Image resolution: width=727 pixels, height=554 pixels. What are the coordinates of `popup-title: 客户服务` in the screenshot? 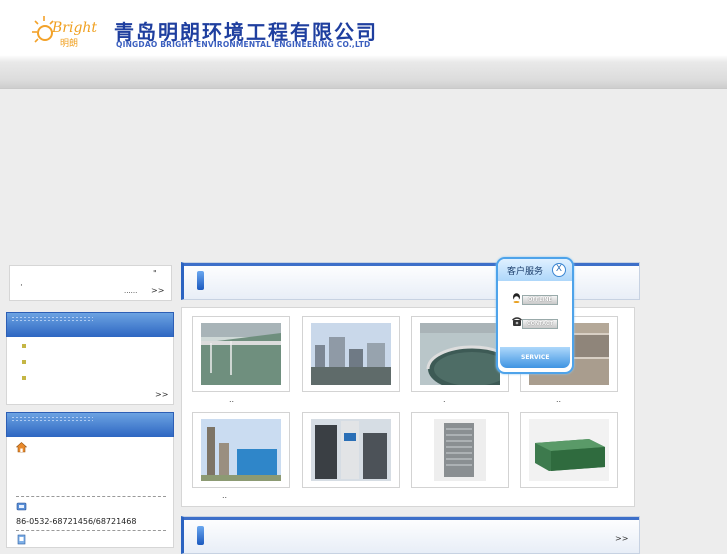 It's located at (525, 272).